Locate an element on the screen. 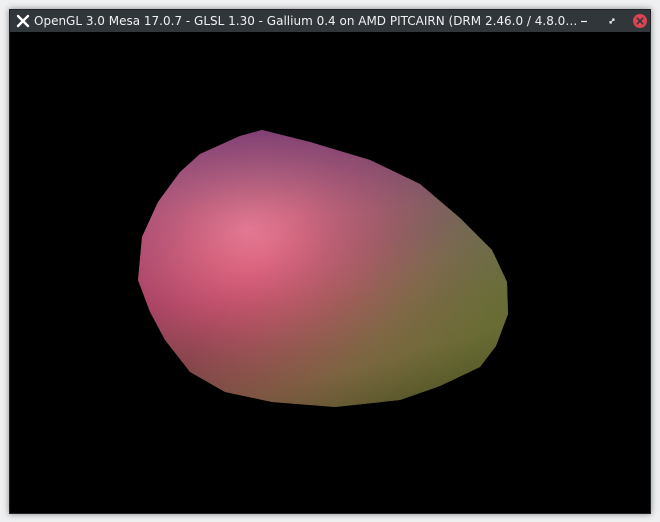 Image resolution: width=660 pixels, height=522 pixels. close-button is located at coordinates (639, 21).